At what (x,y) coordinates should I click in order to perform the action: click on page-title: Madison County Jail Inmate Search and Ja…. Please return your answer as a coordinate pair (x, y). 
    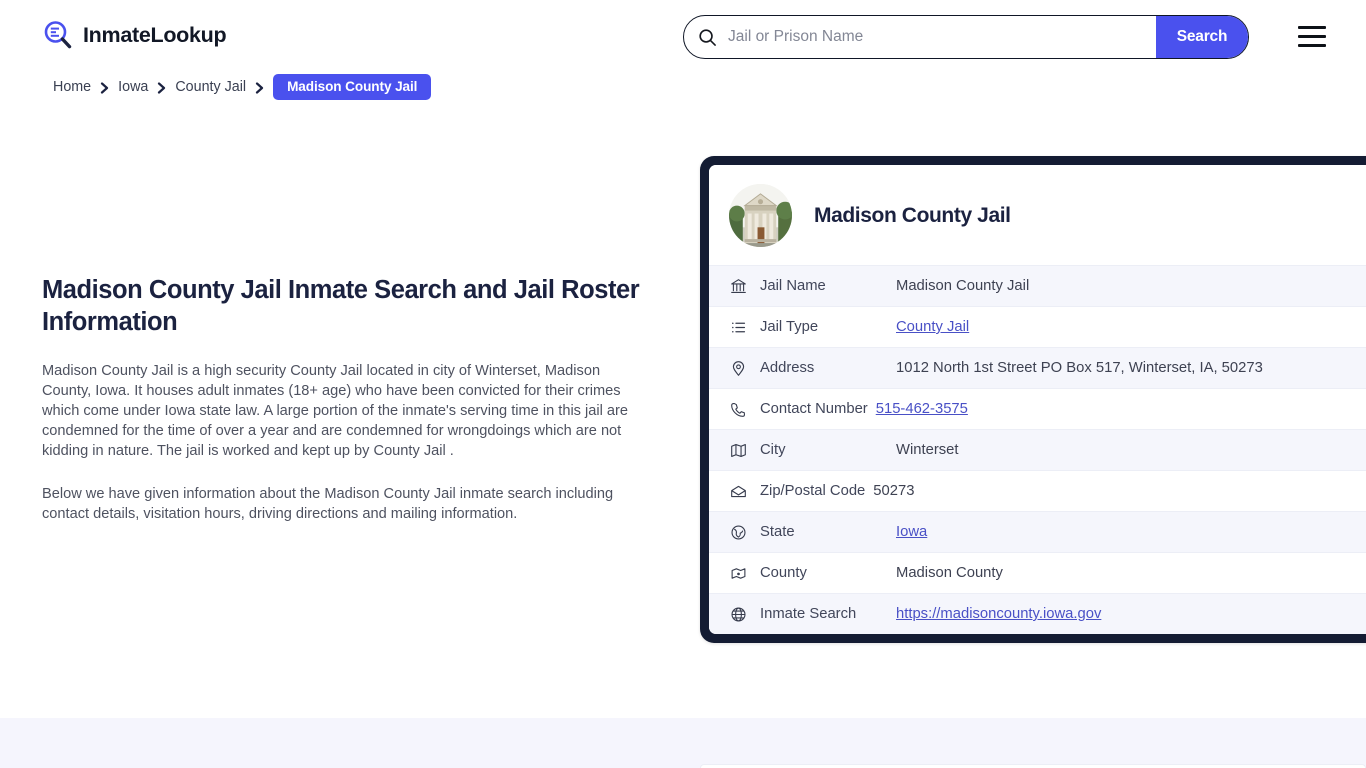
    Looking at the image, I should click on (341, 306).